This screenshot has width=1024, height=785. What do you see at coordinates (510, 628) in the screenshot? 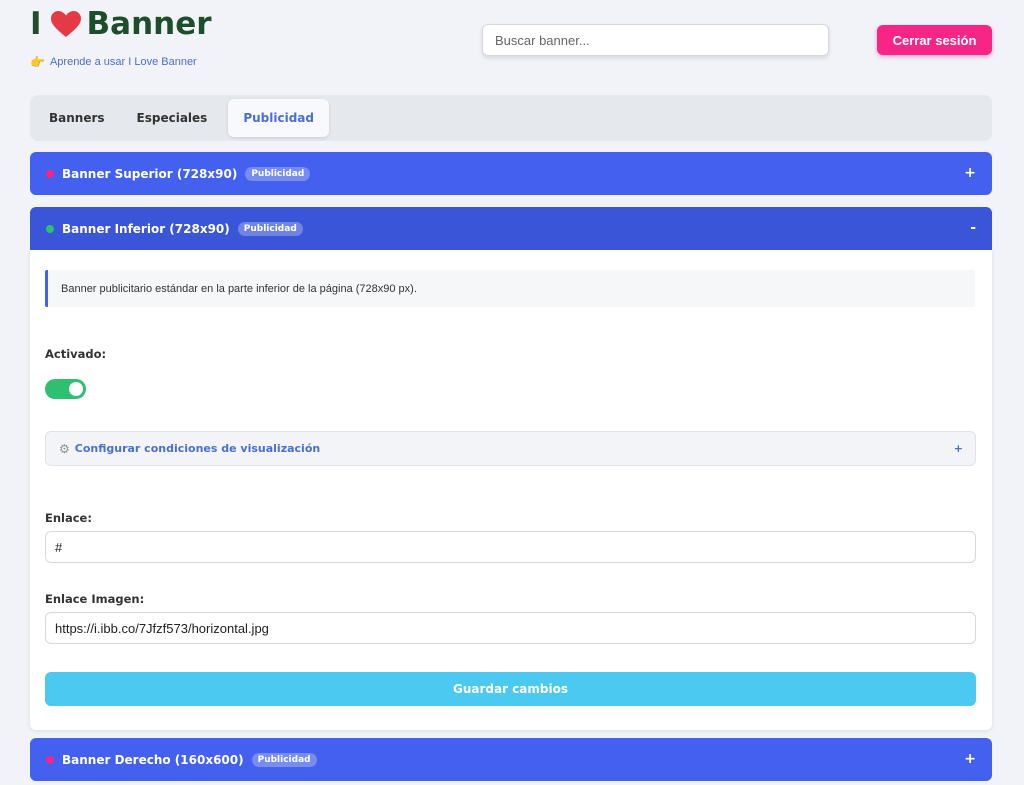
I see `image-link-input` at bounding box center [510, 628].